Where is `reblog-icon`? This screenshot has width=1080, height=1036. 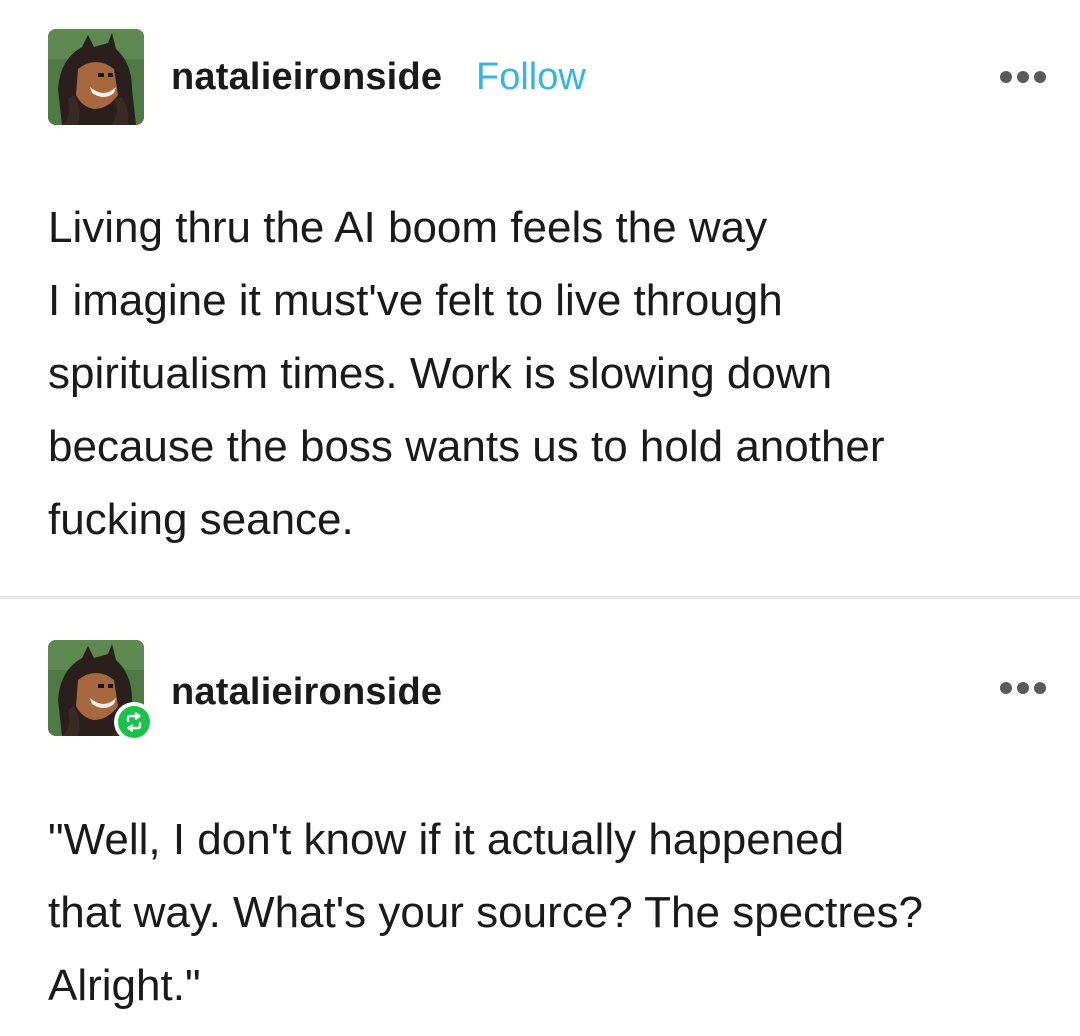
reblog-icon is located at coordinates (134, 722).